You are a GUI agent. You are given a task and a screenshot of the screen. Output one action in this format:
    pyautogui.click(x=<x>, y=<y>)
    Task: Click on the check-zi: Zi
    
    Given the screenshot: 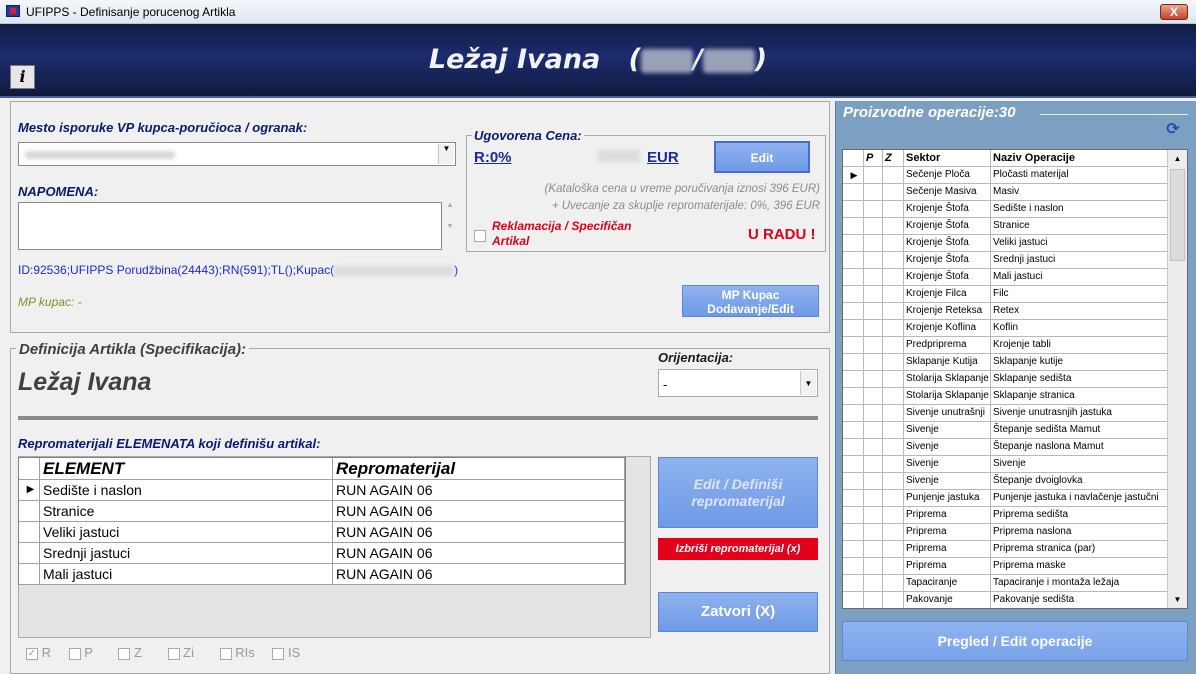 What is the action you would take?
    pyautogui.click(x=180, y=652)
    